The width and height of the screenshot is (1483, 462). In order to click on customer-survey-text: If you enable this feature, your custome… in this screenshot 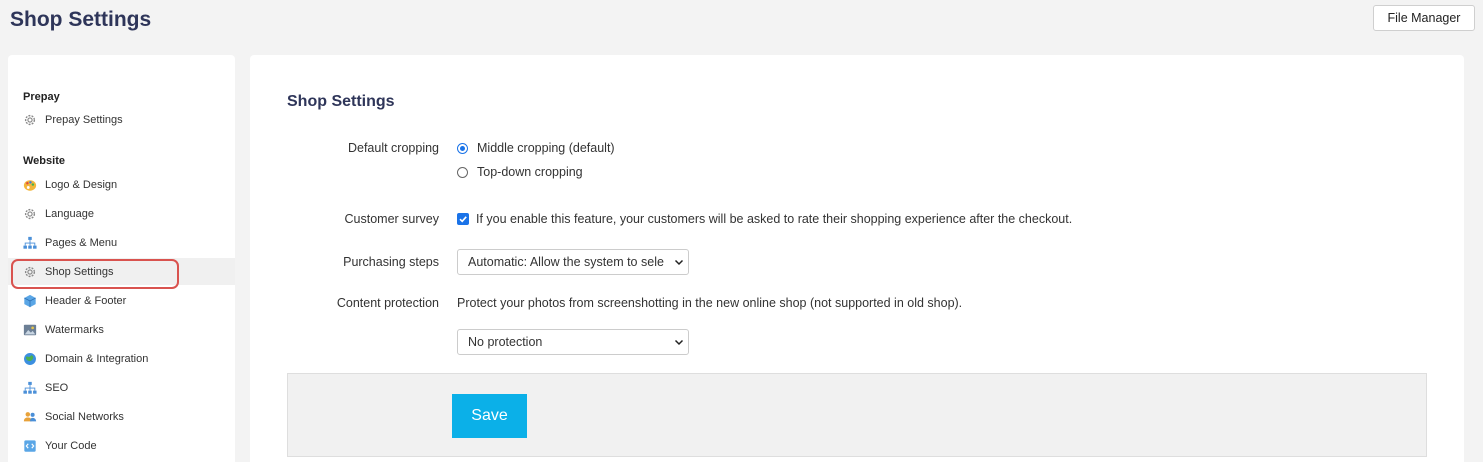, I will do `click(774, 219)`.